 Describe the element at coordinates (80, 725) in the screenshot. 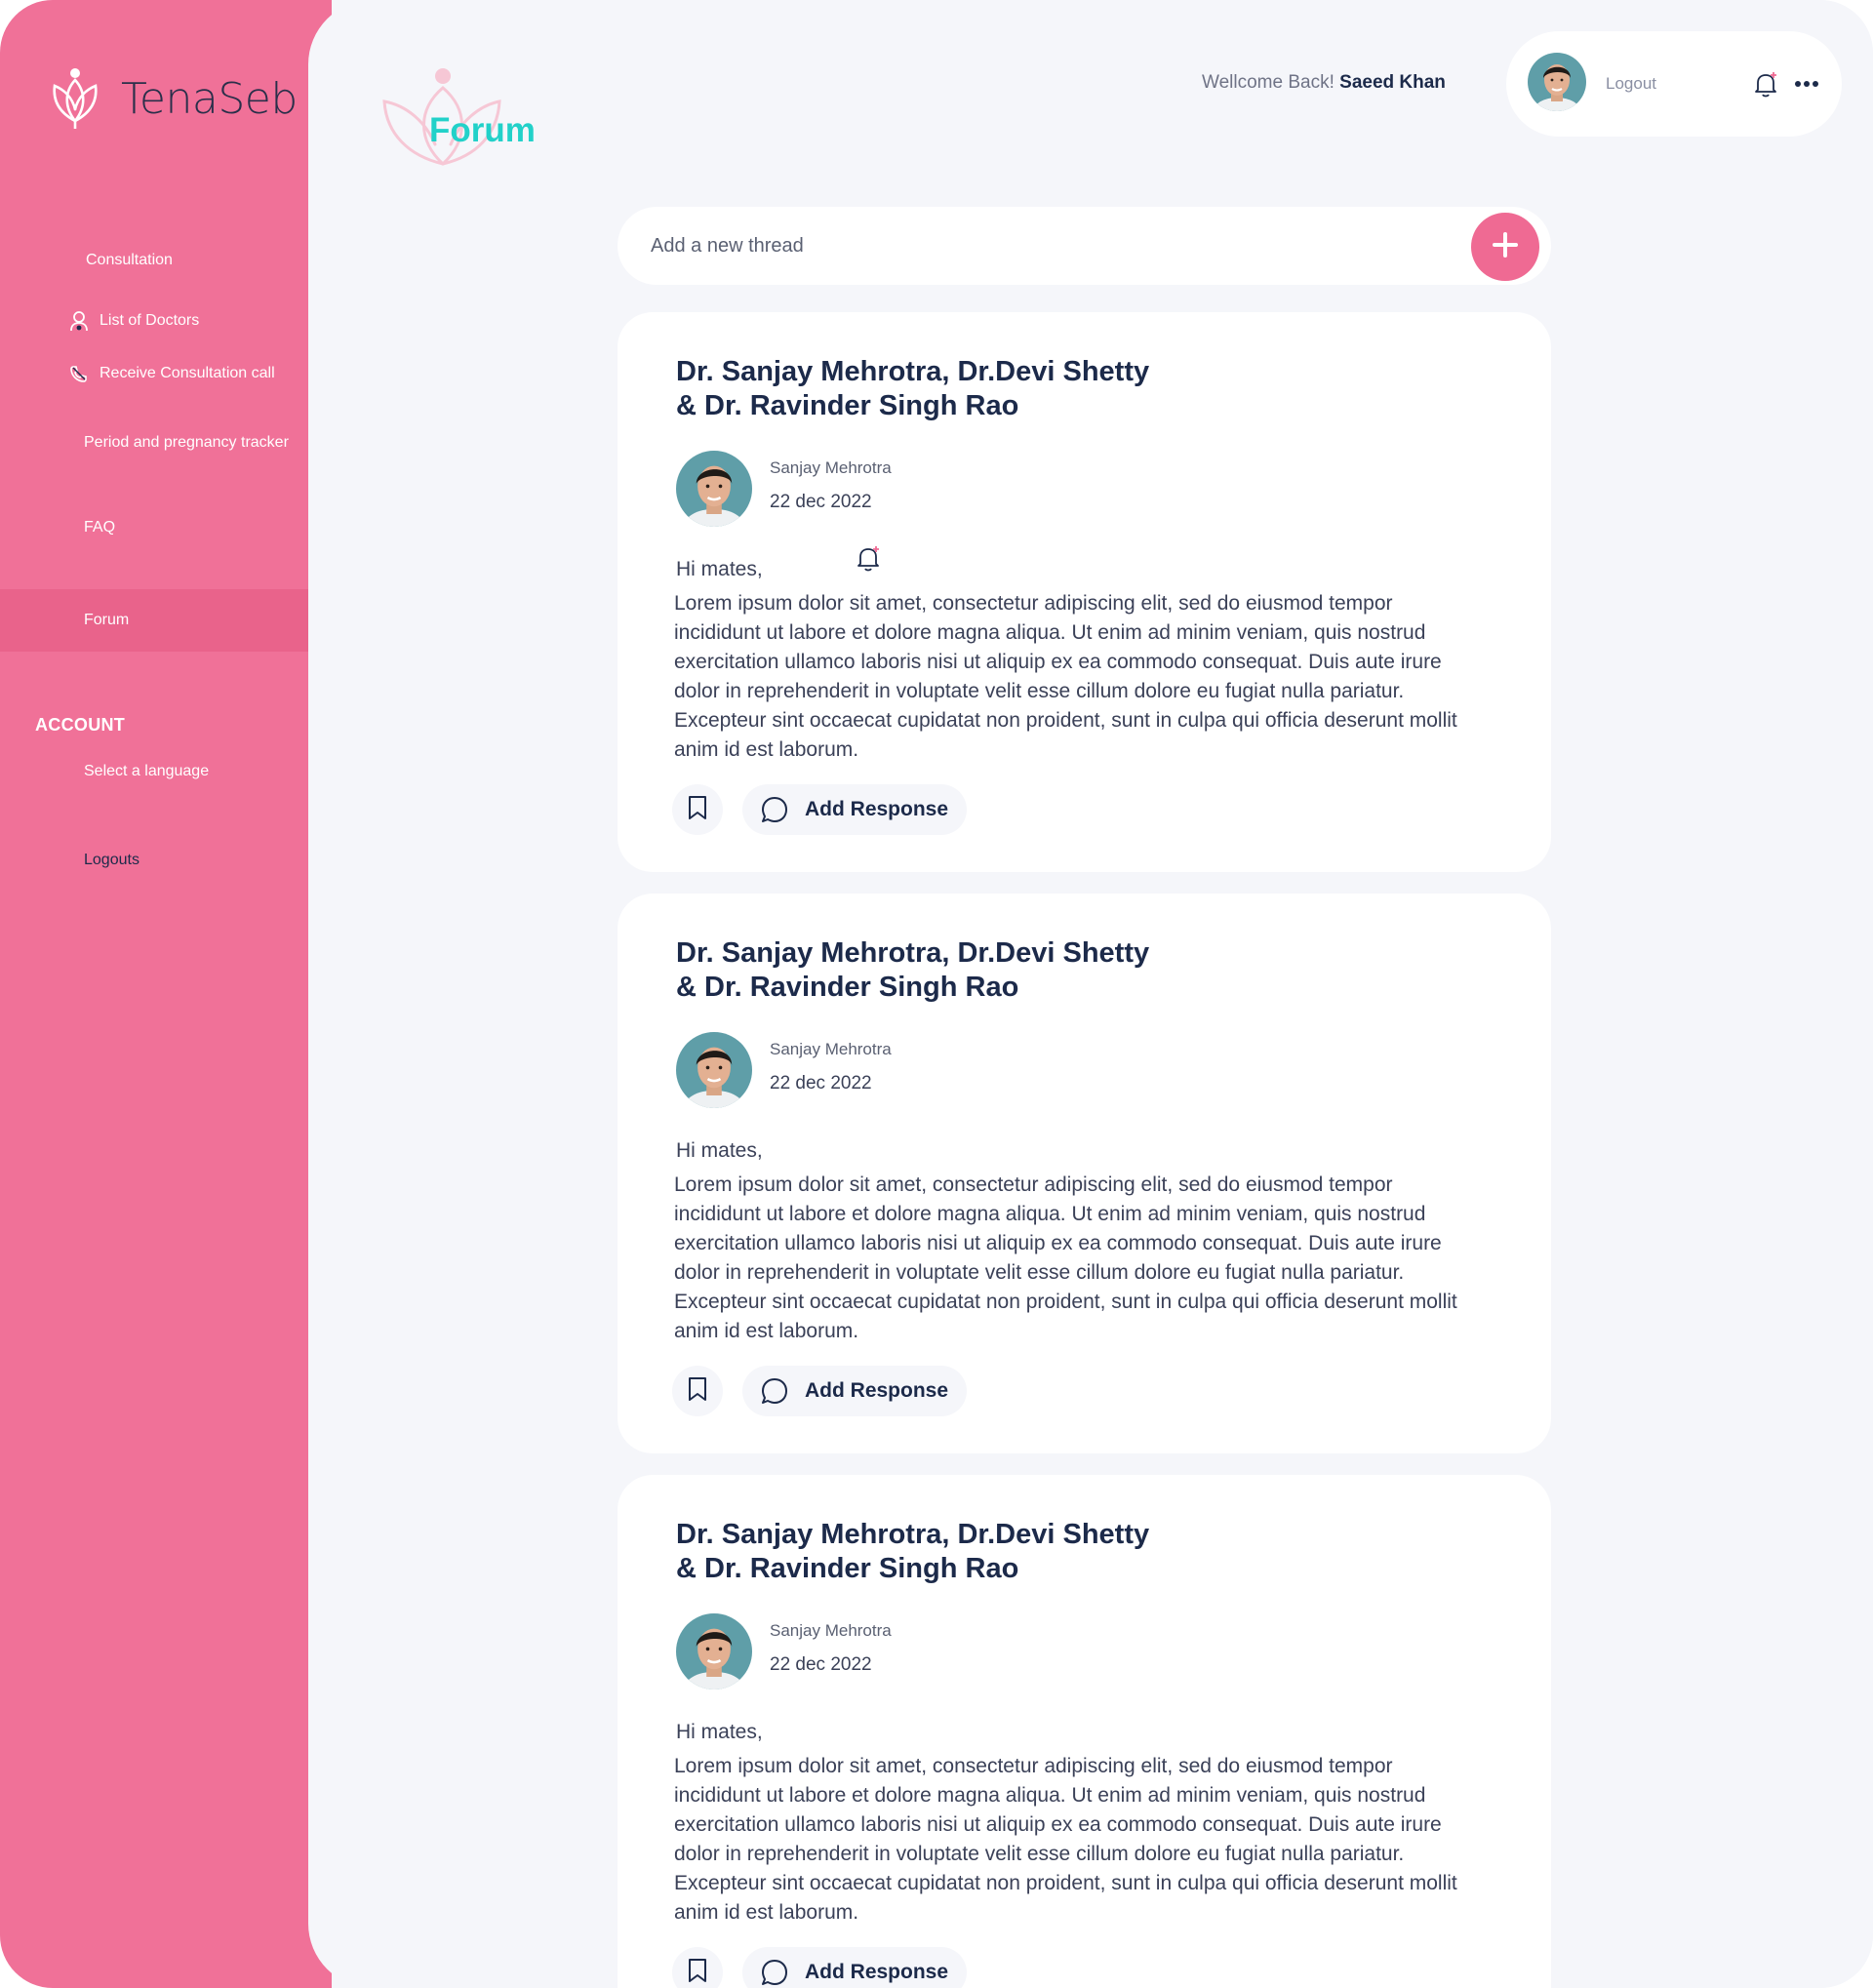

I see `account-heading: ACCOUNT` at that location.